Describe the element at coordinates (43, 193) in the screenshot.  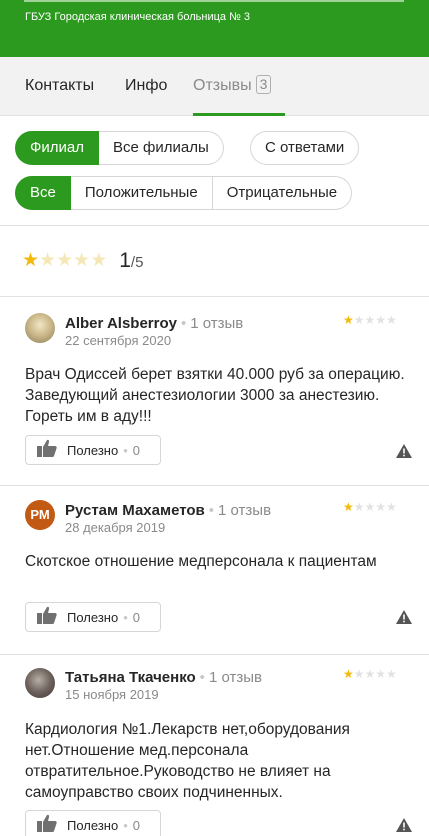
I see `filter-all-button: Все` at that location.